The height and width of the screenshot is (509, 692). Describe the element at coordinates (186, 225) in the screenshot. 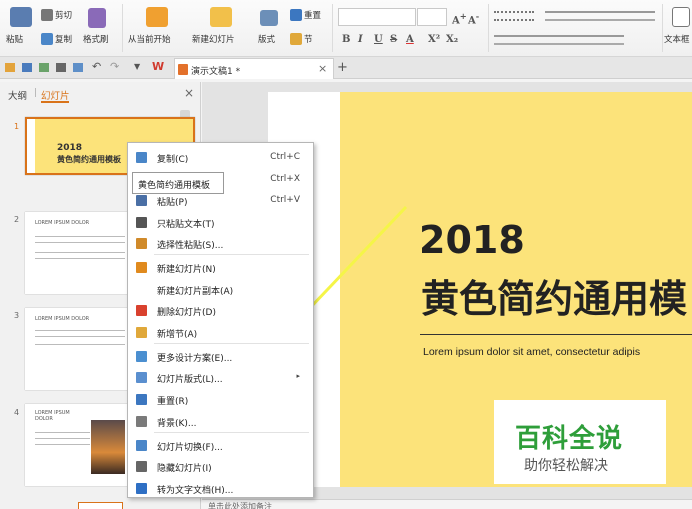

I see `menu-item-label: 只粘贴文本(T)` at that location.